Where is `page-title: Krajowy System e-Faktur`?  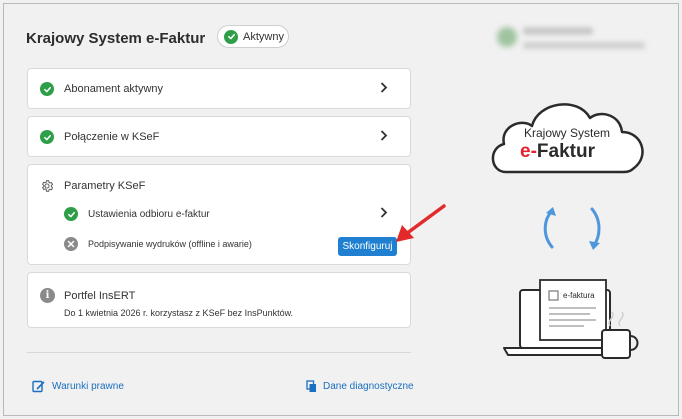
page-title: Krajowy System e-Faktur is located at coordinates (116, 38).